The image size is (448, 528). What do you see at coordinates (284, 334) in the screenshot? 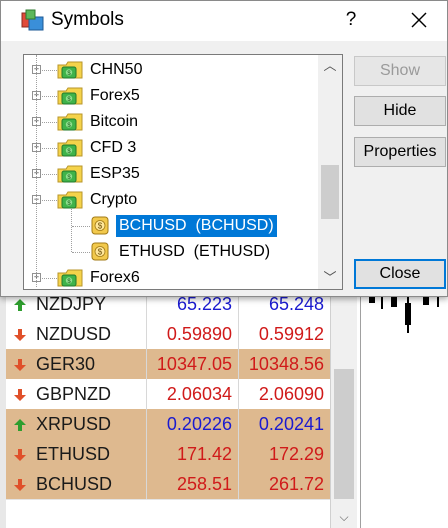
I see `ask-cell: 0.59912` at bounding box center [284, 334].